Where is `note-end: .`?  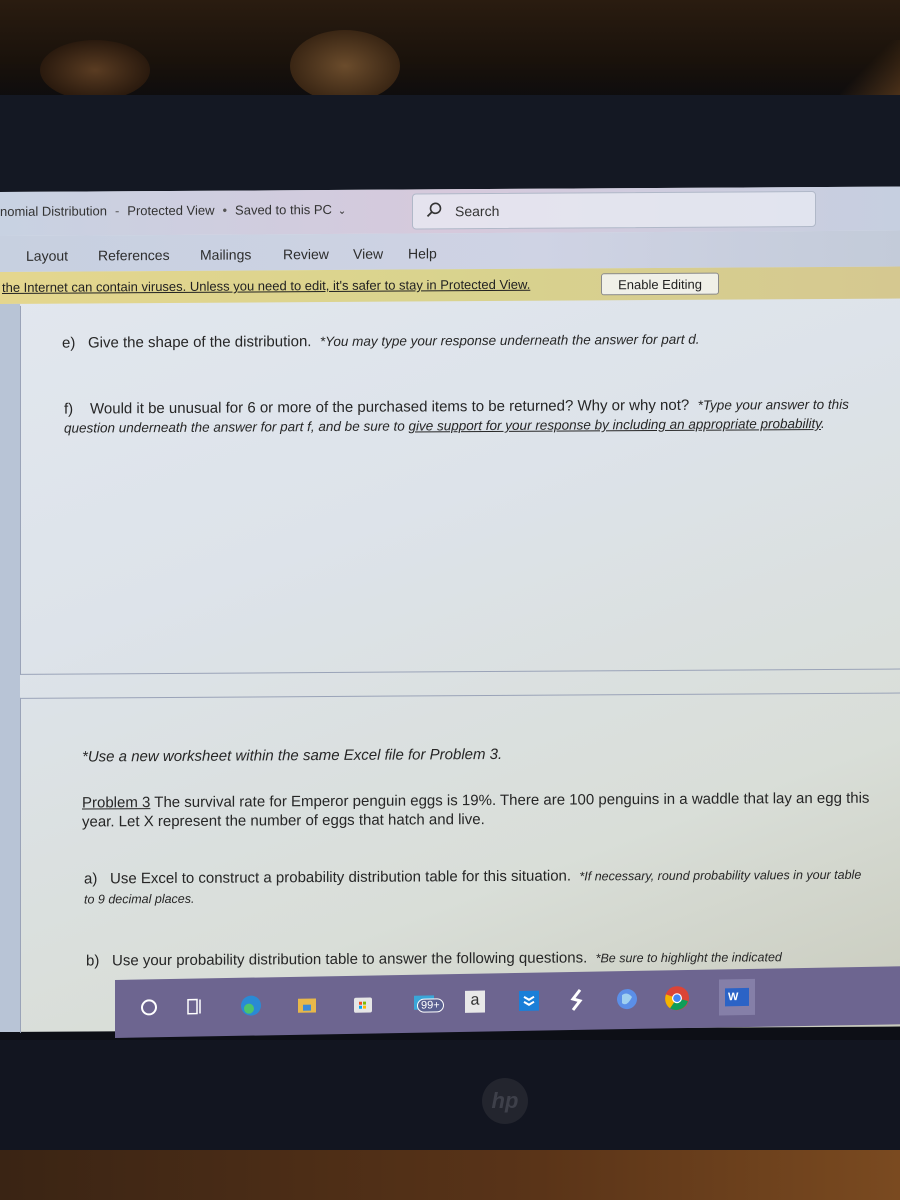 note-end: . is located at coordinates (823, 423).